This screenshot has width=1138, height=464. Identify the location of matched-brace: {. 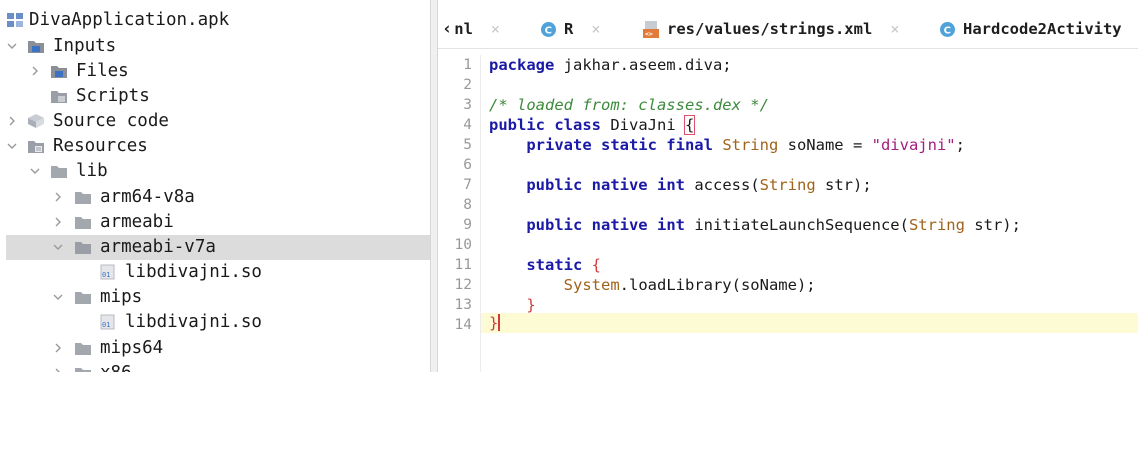
(689, 125).